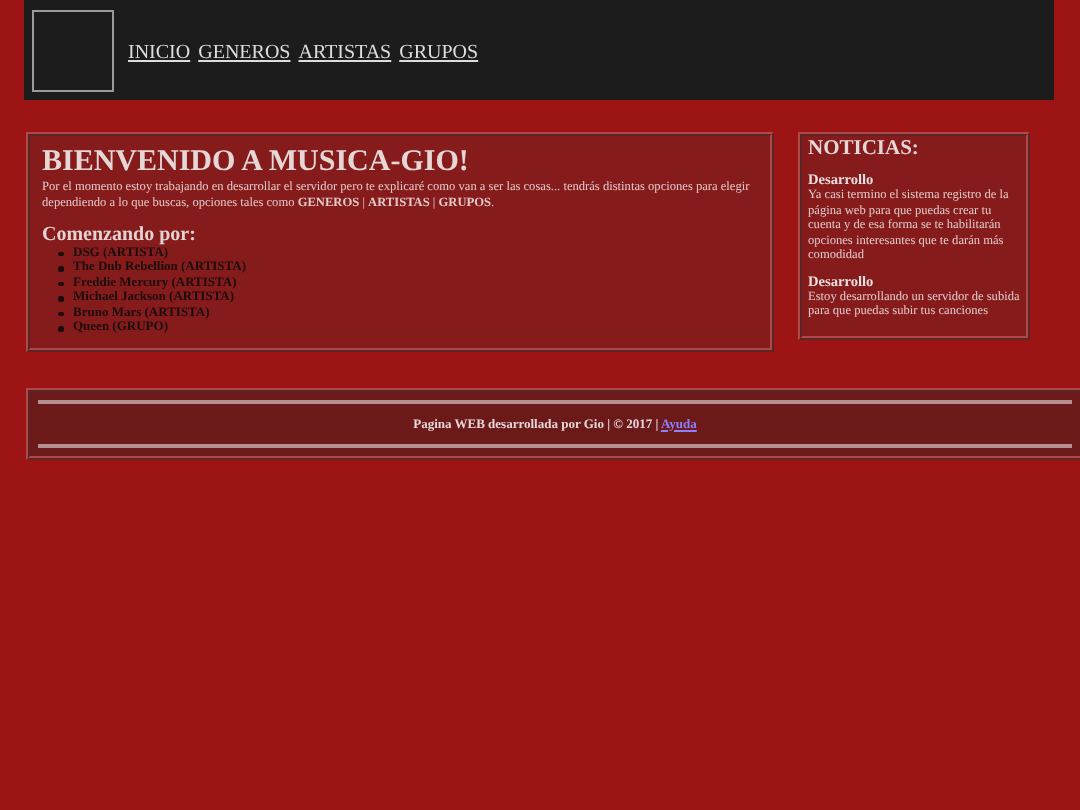  I want to click on broken-image, so click(73, 50).